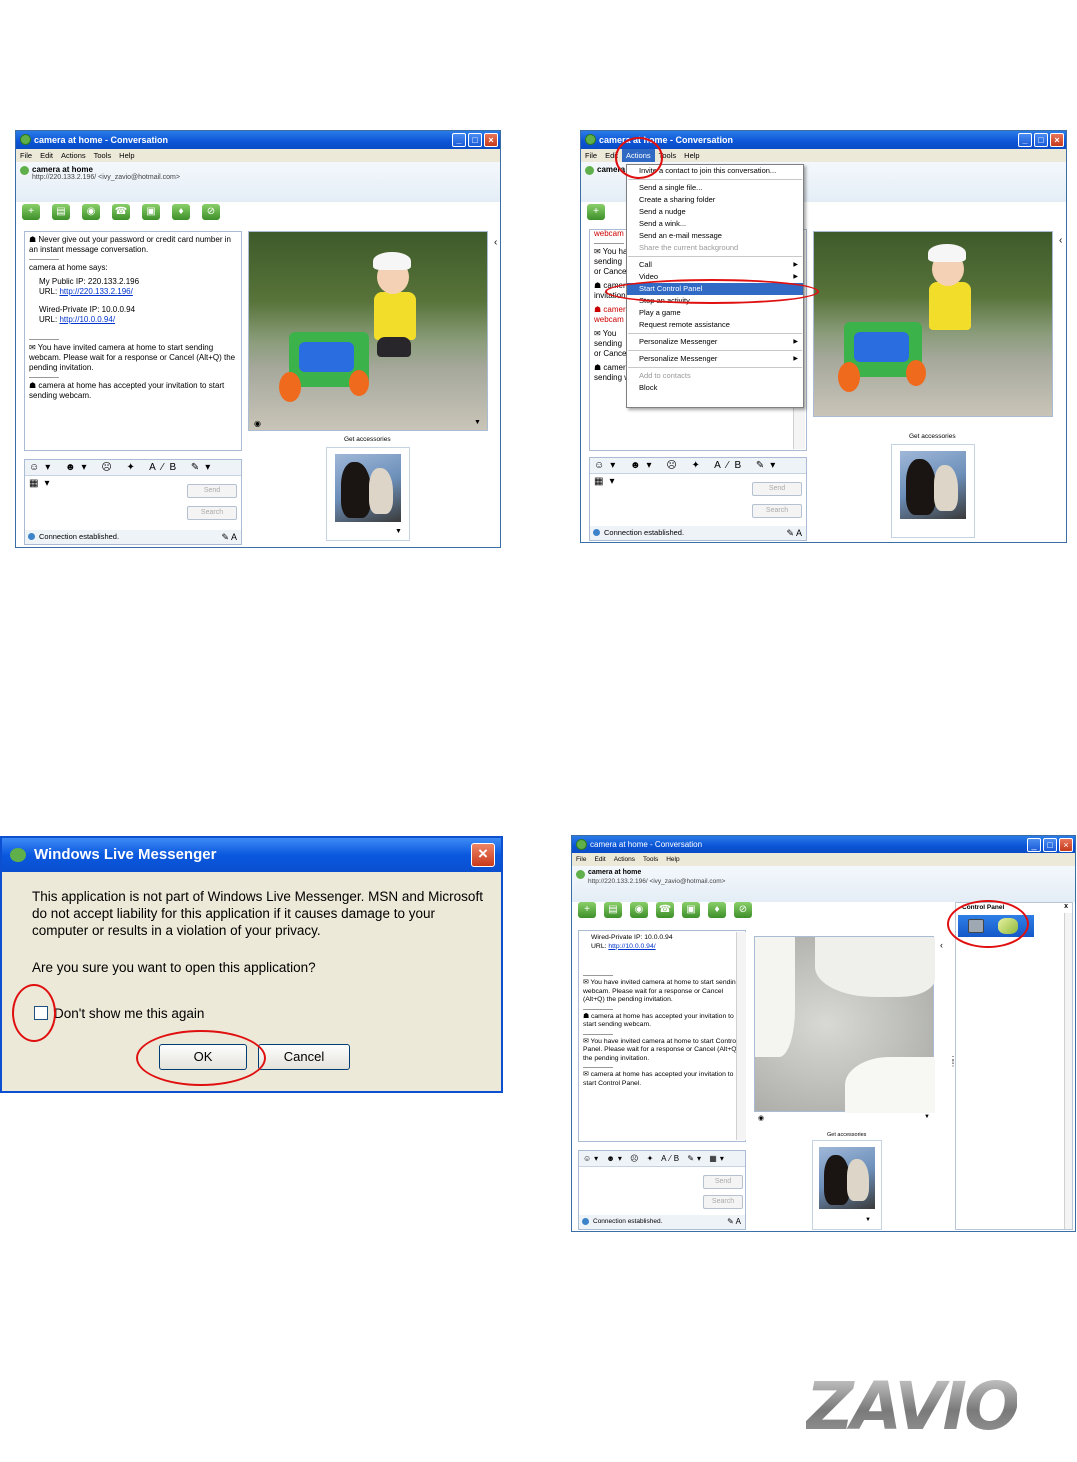 Image resolution: width=1077 pixels, height=1462 pixels. I want to click on dialog-close-button: ×, so click(483, 855).